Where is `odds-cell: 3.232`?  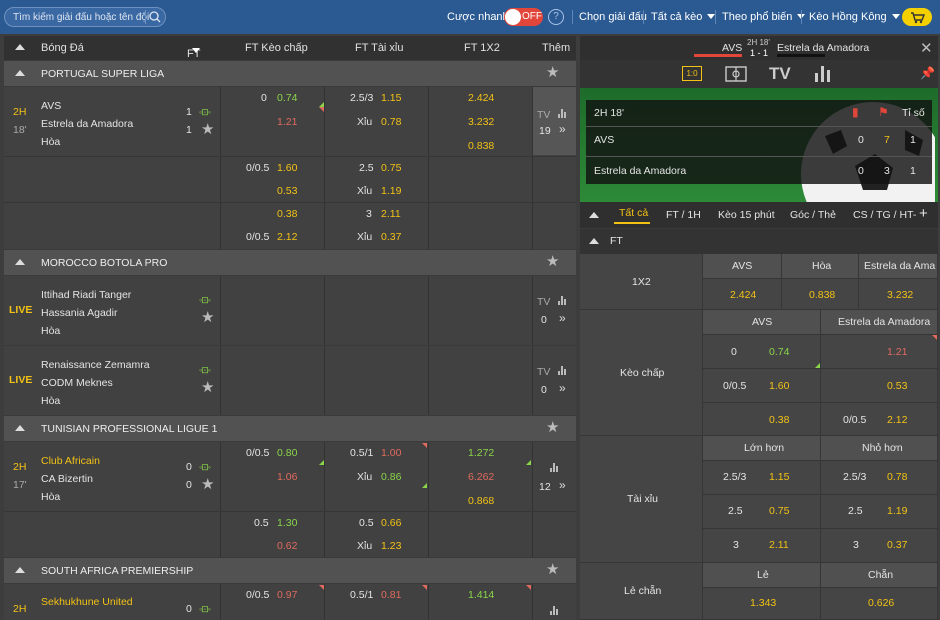 odds-cell: 3.232 is located at coordinates (898, 294).